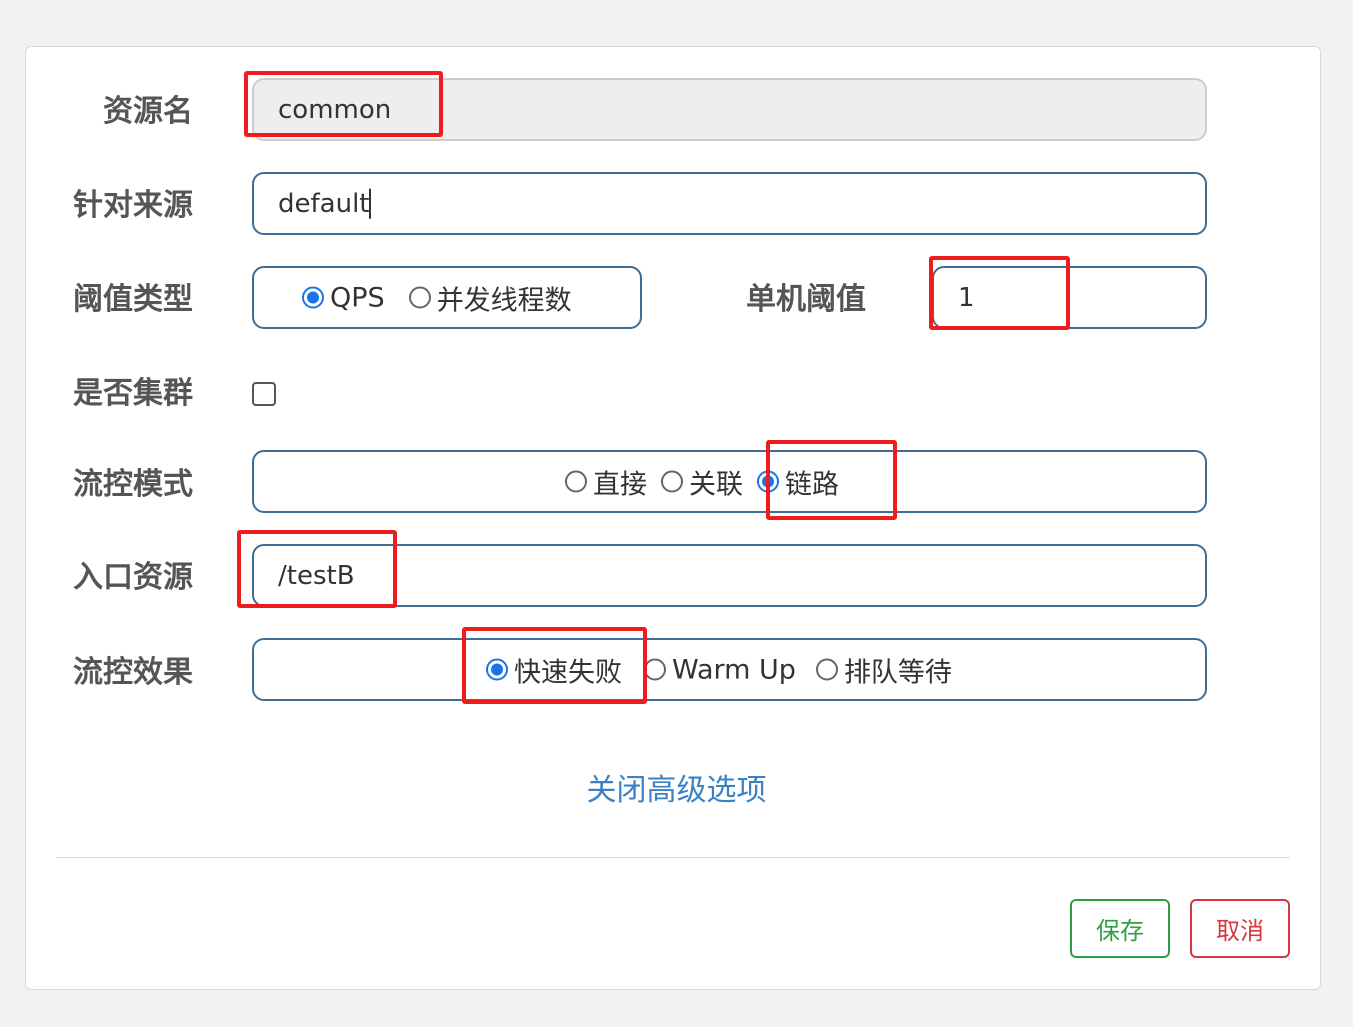 The height and width of the screenshot is (1027, 1353). Describe the element at coordinates (133, 299) in the screenshot. I see `threshold-type-label: 阈值类型` at that location.